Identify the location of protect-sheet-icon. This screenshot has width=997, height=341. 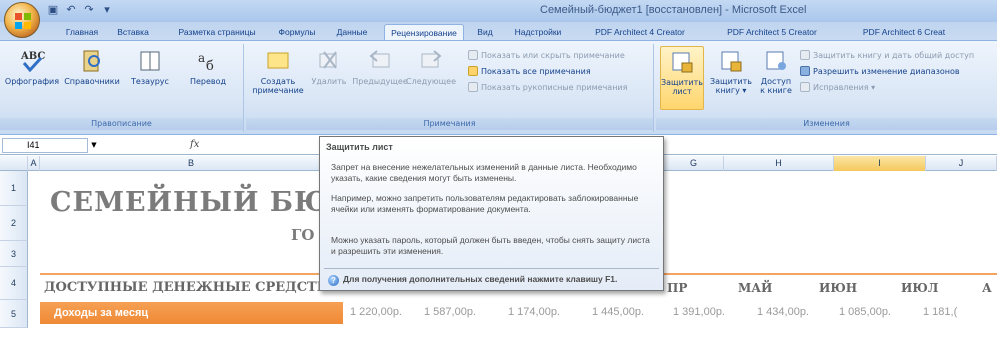
(682, 62).